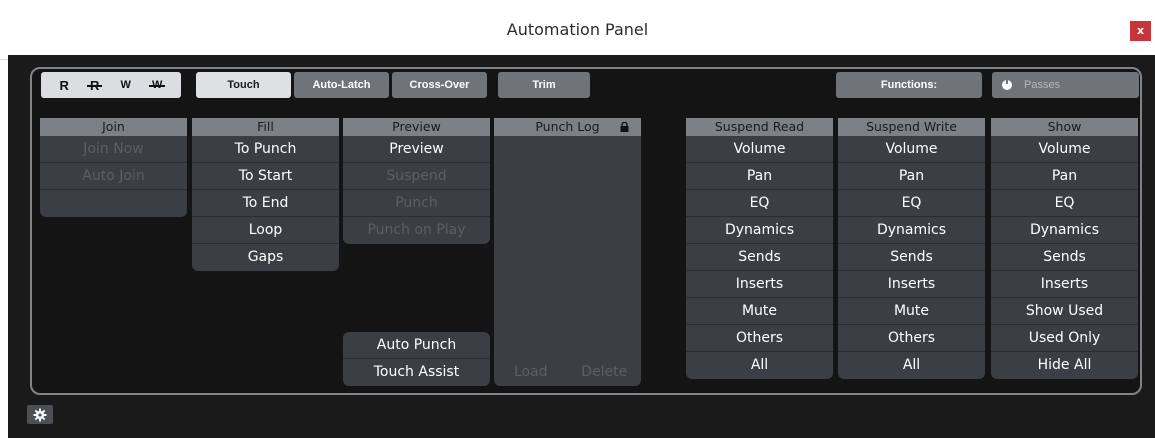 The height and width of the screenshot is (438, 1155). Describe the element at coordinates (759, 149) in the screenshot. I see `suspend-read-volume: Volume` at that location.